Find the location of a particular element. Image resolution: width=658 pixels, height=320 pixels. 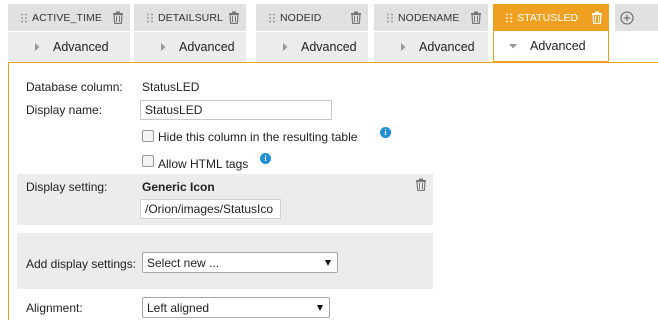

icon-path-input: /Orion/images/StatusIco is located at coordinates (210, 209).